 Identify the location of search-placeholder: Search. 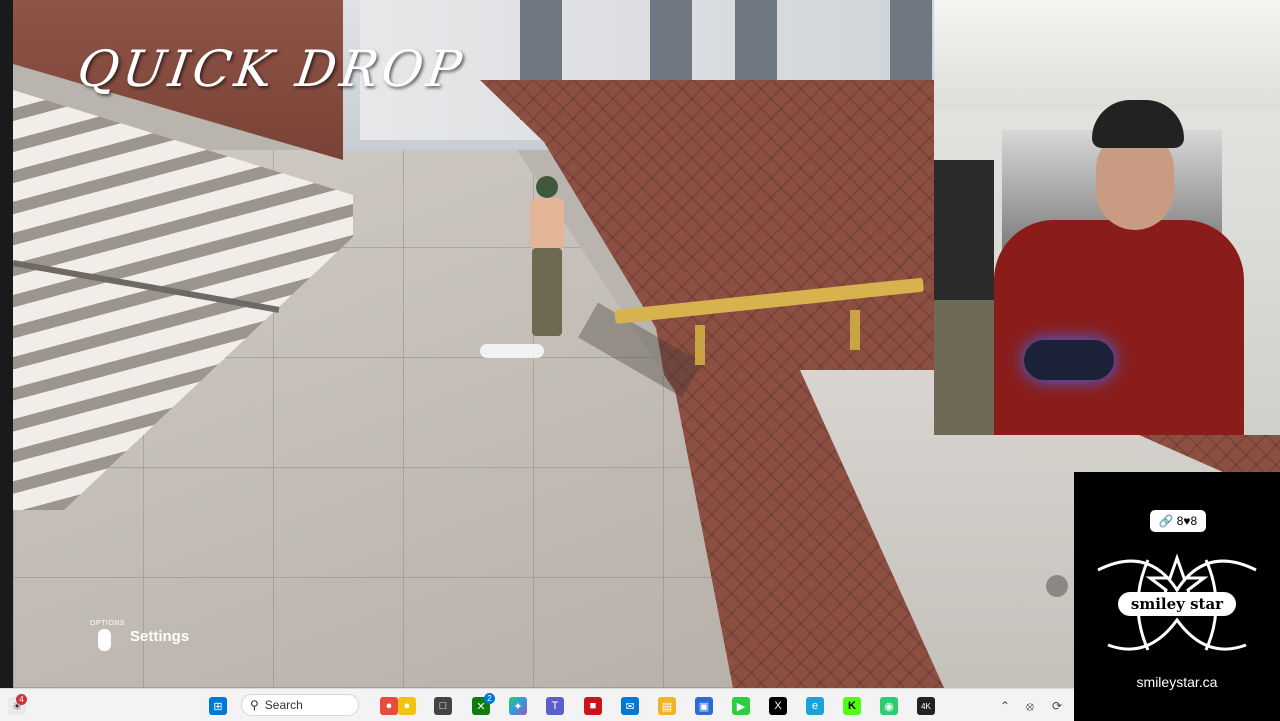
(283, 705).